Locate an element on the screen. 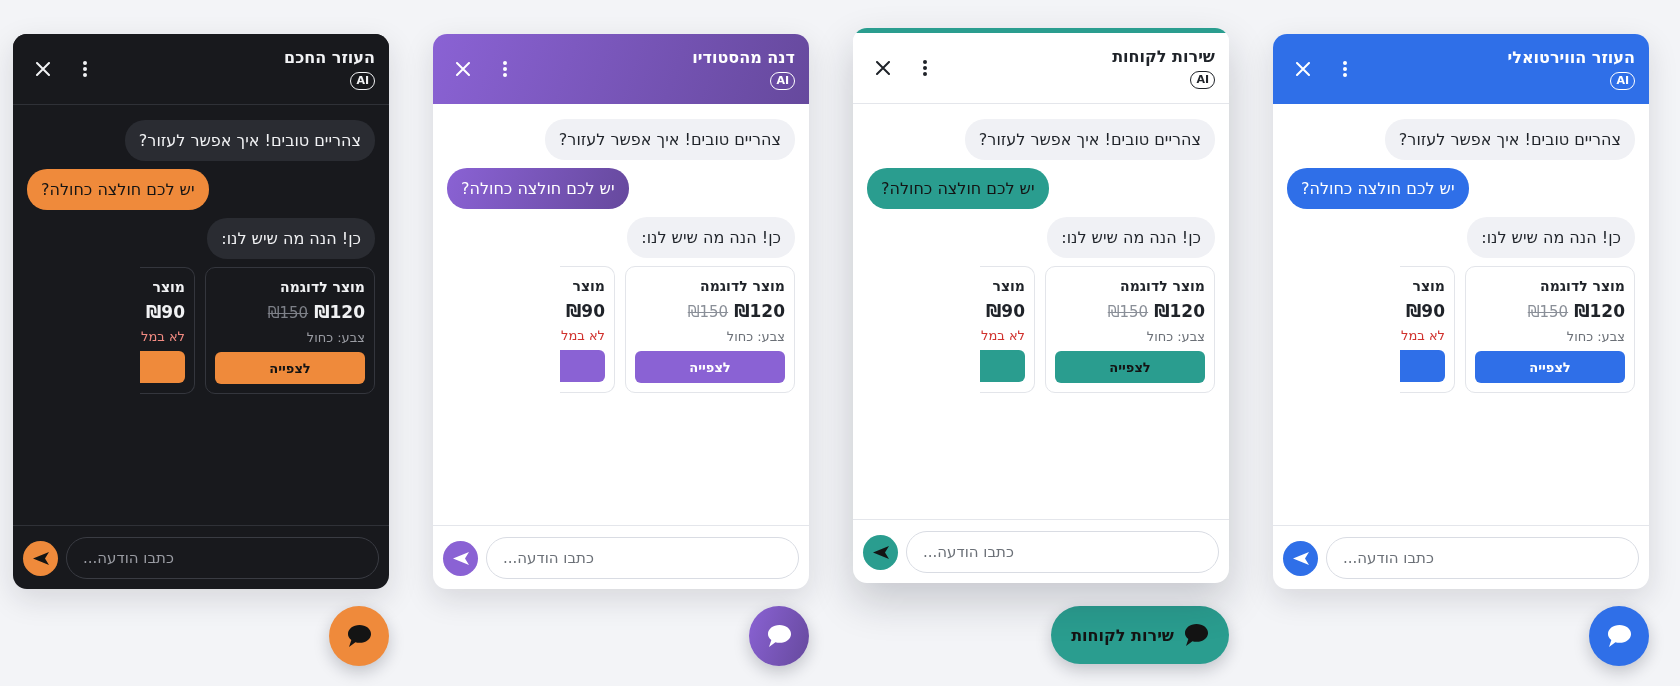  chat-title: שירות לקוחות is located at coordinates (1163, 57).